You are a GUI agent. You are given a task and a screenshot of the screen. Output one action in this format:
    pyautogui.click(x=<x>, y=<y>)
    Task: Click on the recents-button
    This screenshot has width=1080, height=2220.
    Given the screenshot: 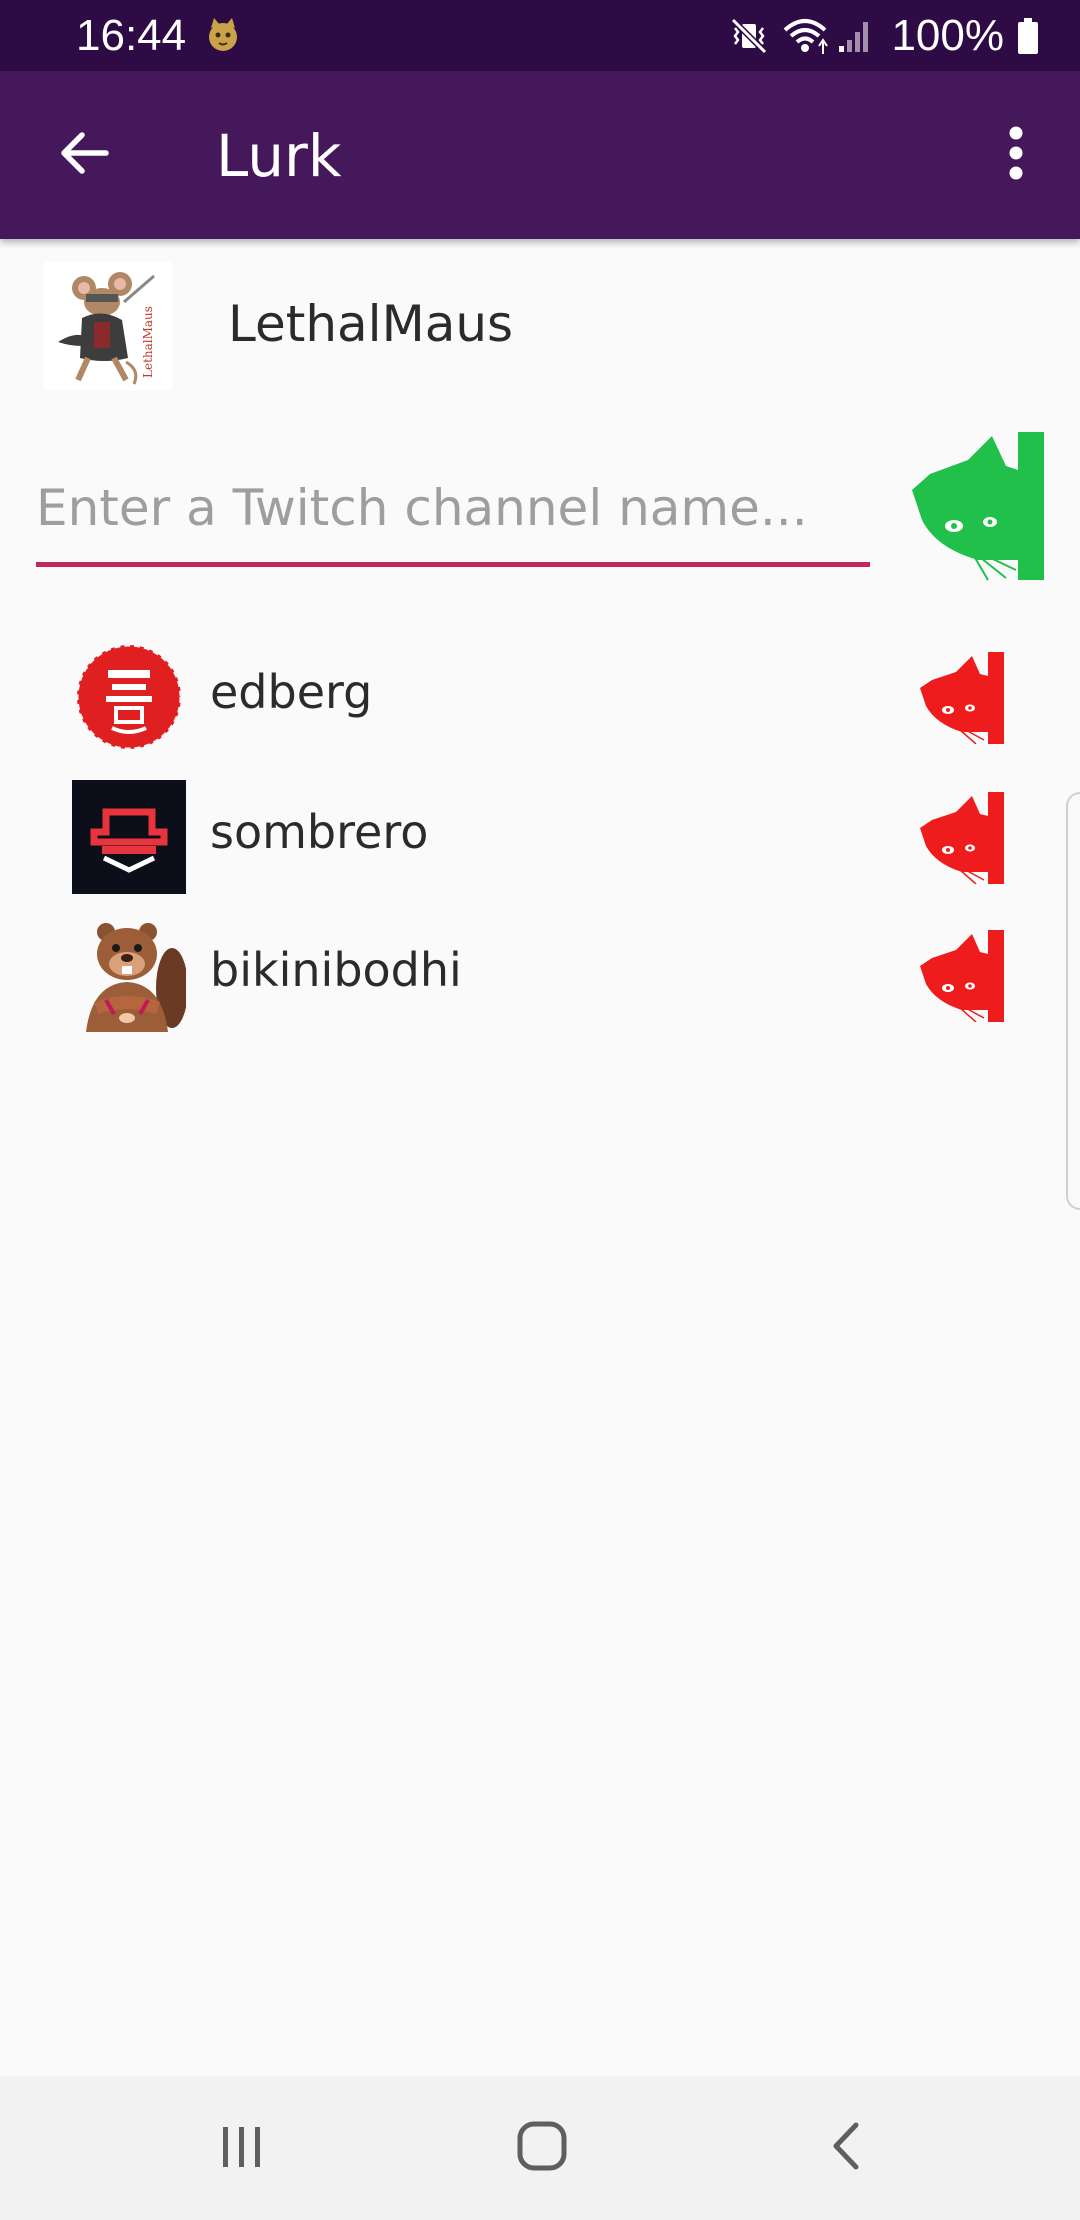 What is the action you would take?
    pyautogui.click(x=242, y=2148)
    